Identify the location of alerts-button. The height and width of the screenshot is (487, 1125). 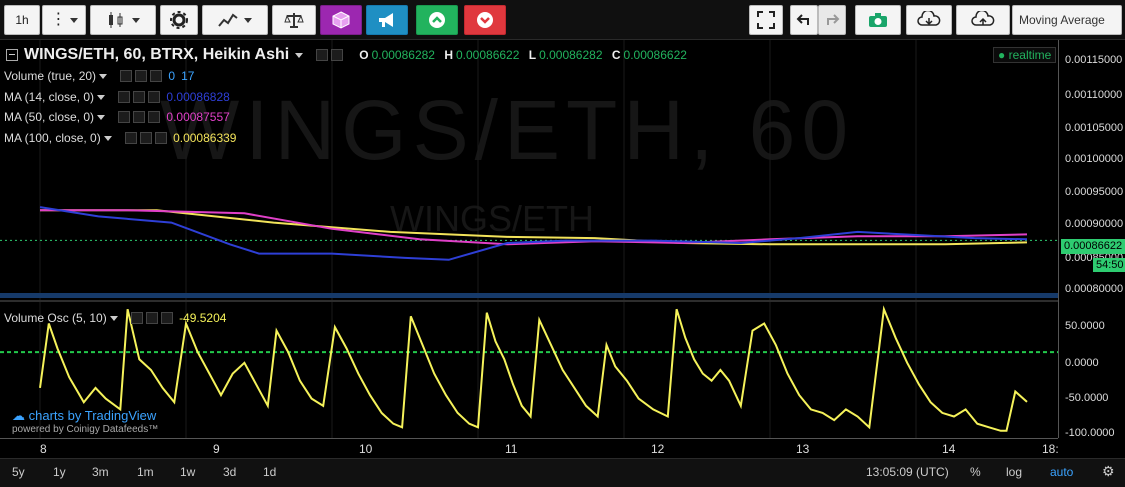
(387, 20).